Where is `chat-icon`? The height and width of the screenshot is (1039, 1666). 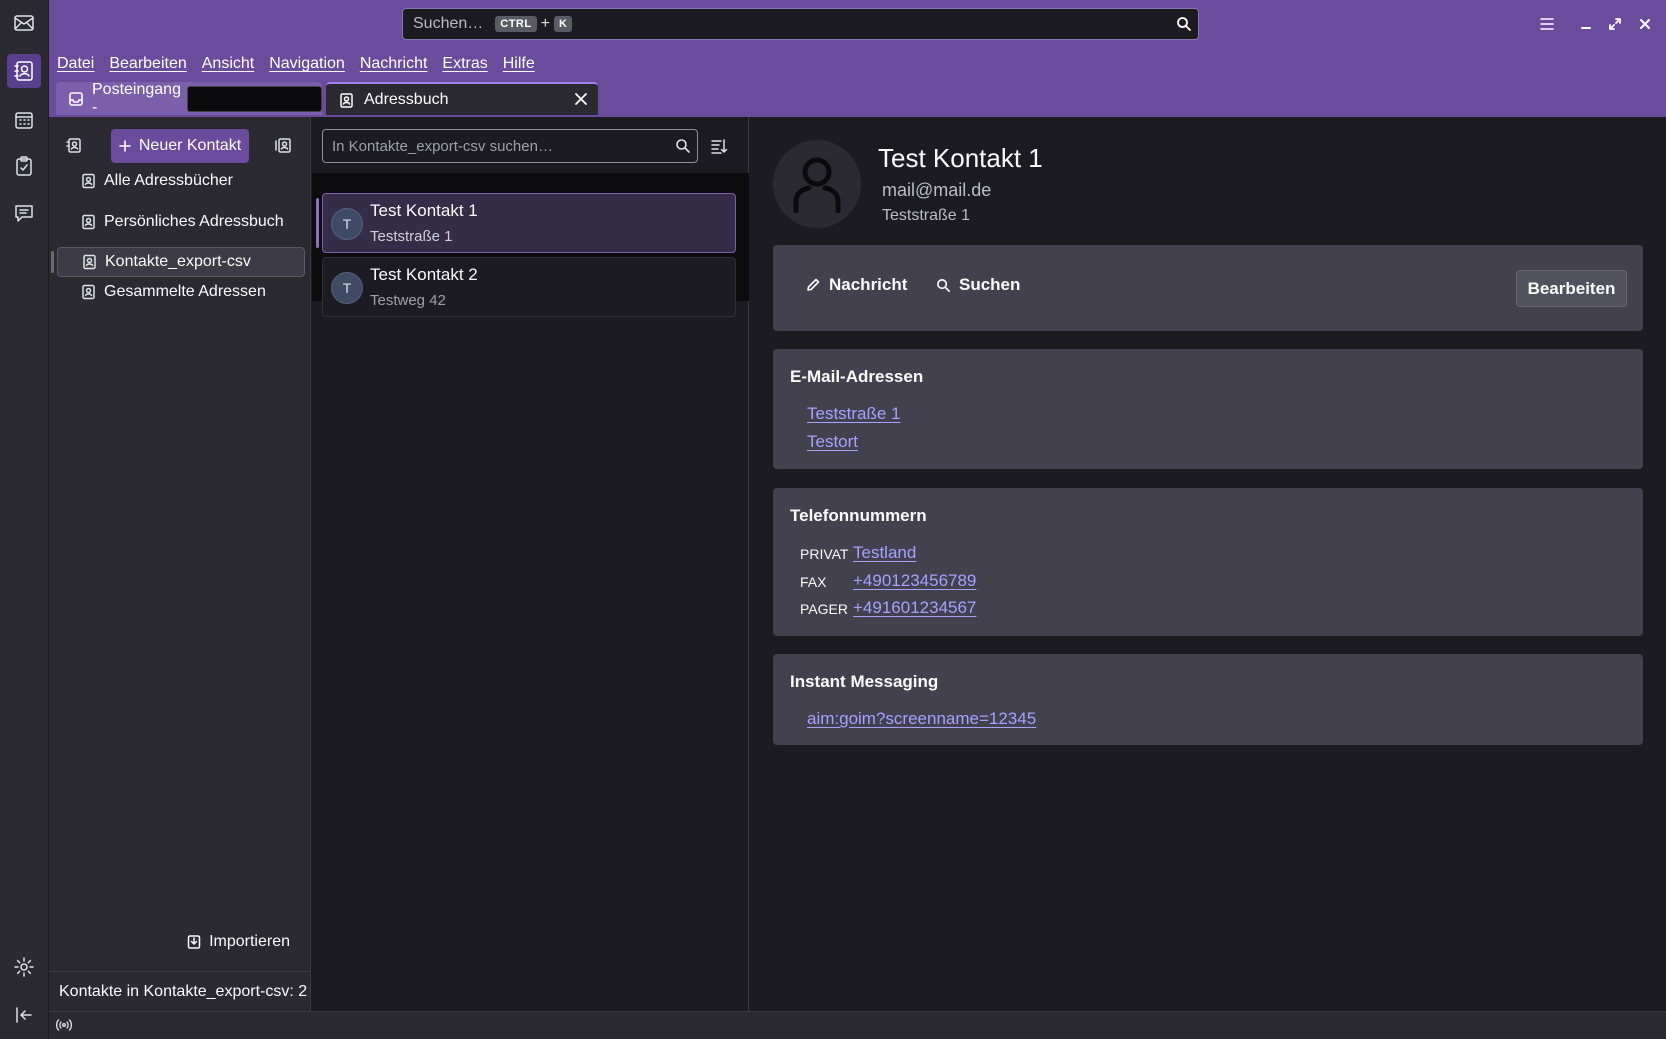 chat-icon is located at coordinates (24, 213).